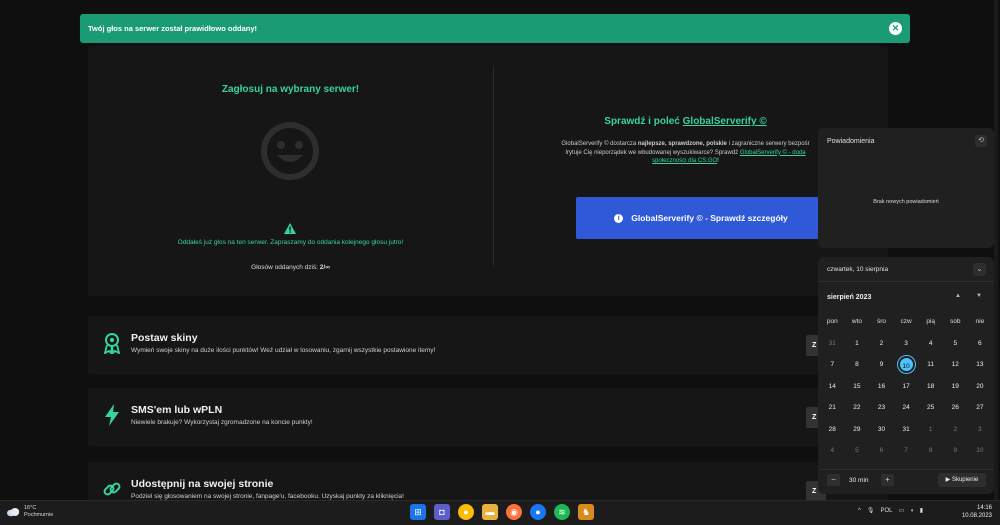 The image size is (1000, 525). Describe the element at coordinates (912, 511) in the screenshot. I see `volume-icon: ◖` at that location.